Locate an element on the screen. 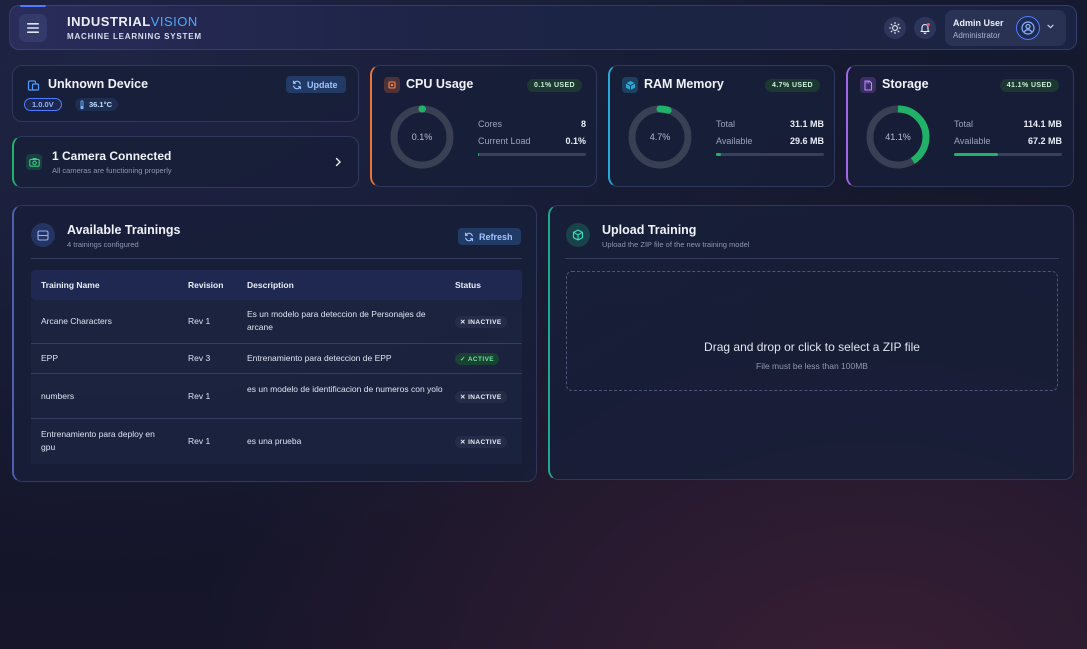  camera-title: 1 Camera Connected is located at coordinates (112, 156).